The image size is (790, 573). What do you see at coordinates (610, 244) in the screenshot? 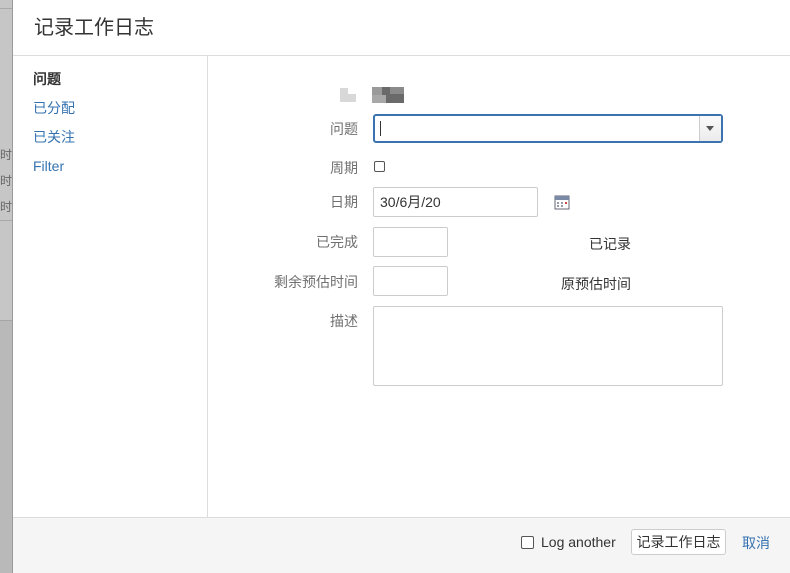
I see `time-logged-label: 已记录` at bounding box center [610, 244].